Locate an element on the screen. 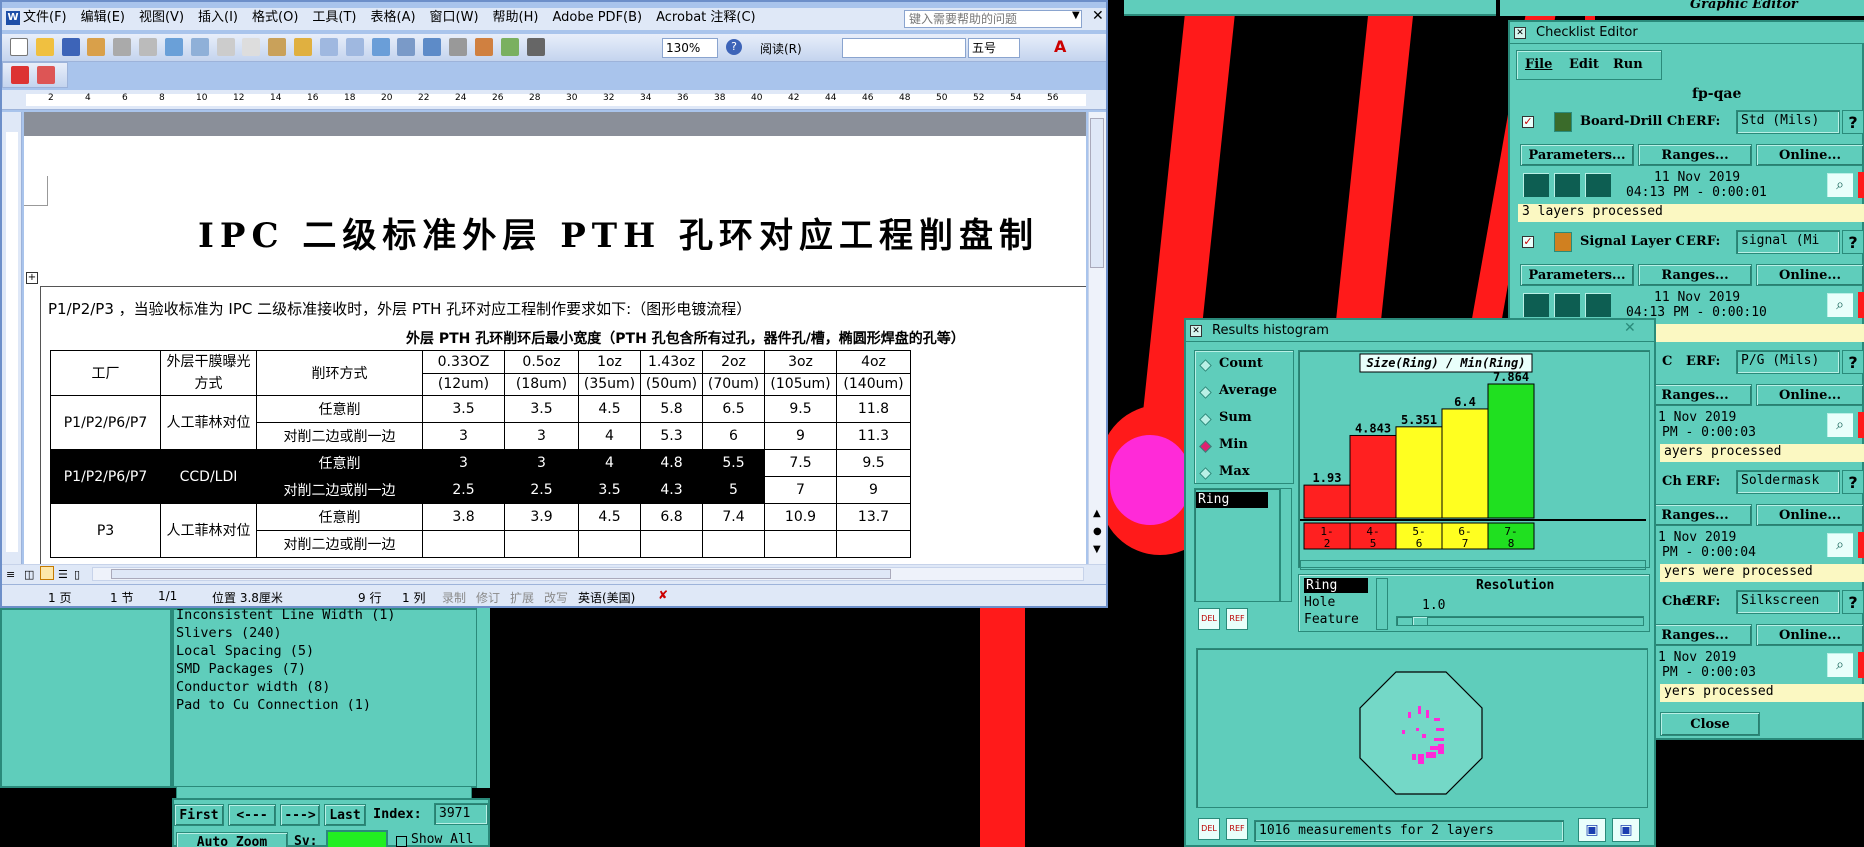 Image resolution: width=1864 pixels, height=847 pixels. table-cell: 9 is located at coordinates (800, 436).